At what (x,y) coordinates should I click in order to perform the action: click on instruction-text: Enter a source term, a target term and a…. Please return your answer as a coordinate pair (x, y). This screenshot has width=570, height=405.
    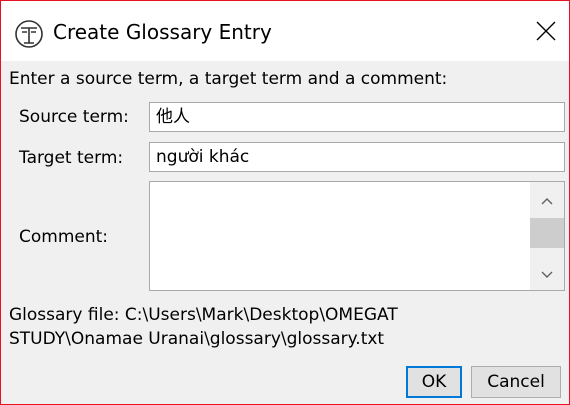
    Looking at the image, I should click on (228, 79).